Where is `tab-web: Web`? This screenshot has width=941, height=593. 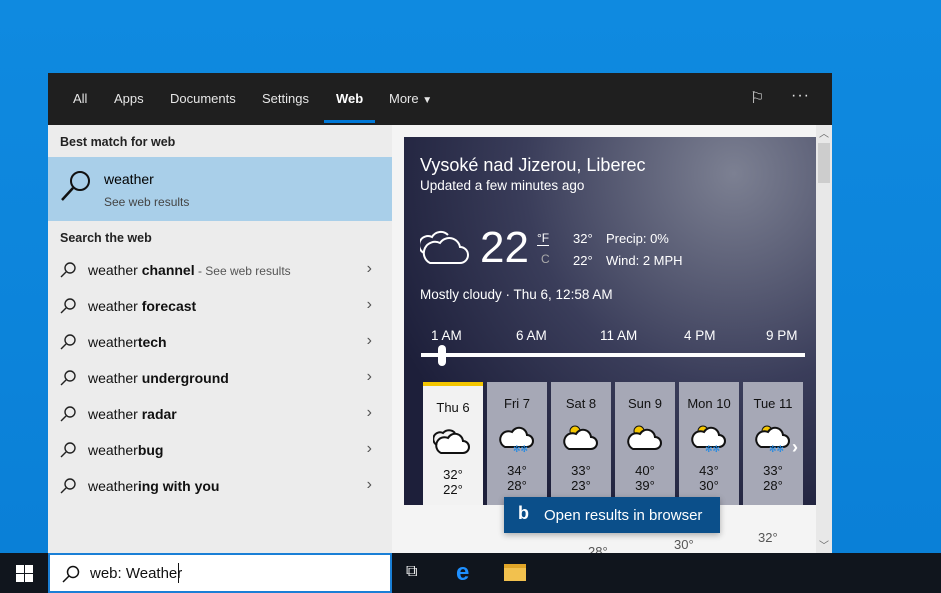 tab-web: Web is located at coordinates (349, 98).